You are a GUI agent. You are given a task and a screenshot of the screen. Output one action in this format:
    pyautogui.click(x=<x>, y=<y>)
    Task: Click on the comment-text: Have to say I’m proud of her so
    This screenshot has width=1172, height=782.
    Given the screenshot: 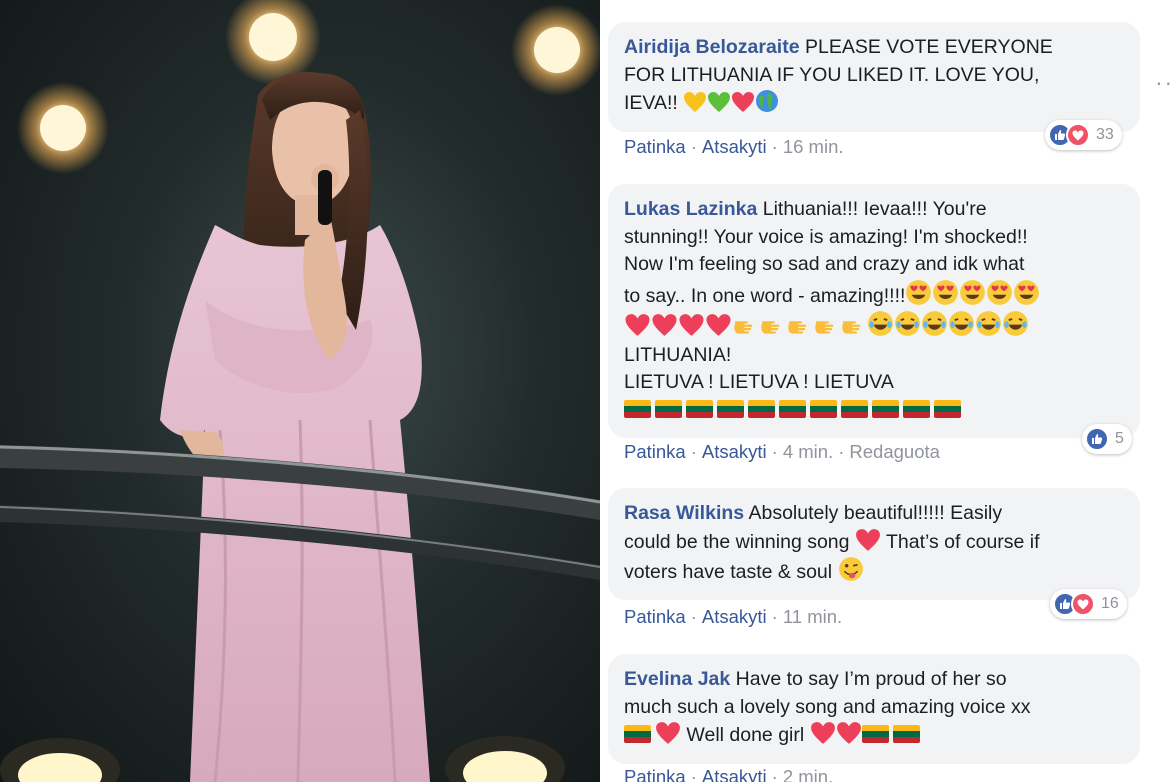 What is the action you would take?
    pyautogui.click(x=871, y=679)
    